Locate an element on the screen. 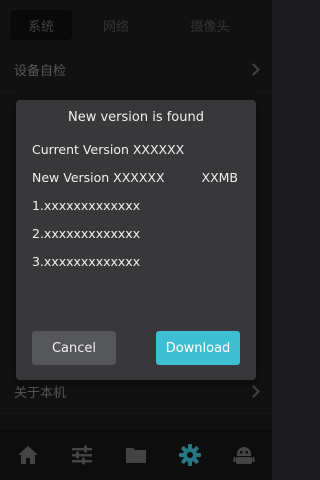 The height and width of the screenshot is (480, 320). current-version-text: Current Version XXXXXX is located at coordinates (108, 149).